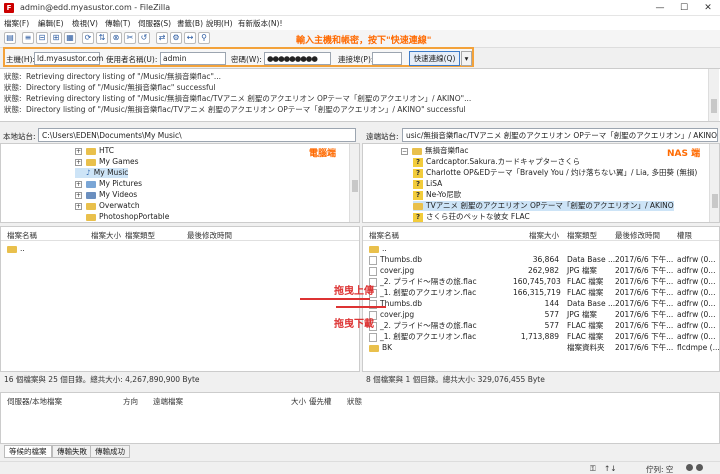 The image size is (720, 474). What do you see at coordinates (387, 58) in the screenshot?
I see `port-input` at bounding box center [387, 58].